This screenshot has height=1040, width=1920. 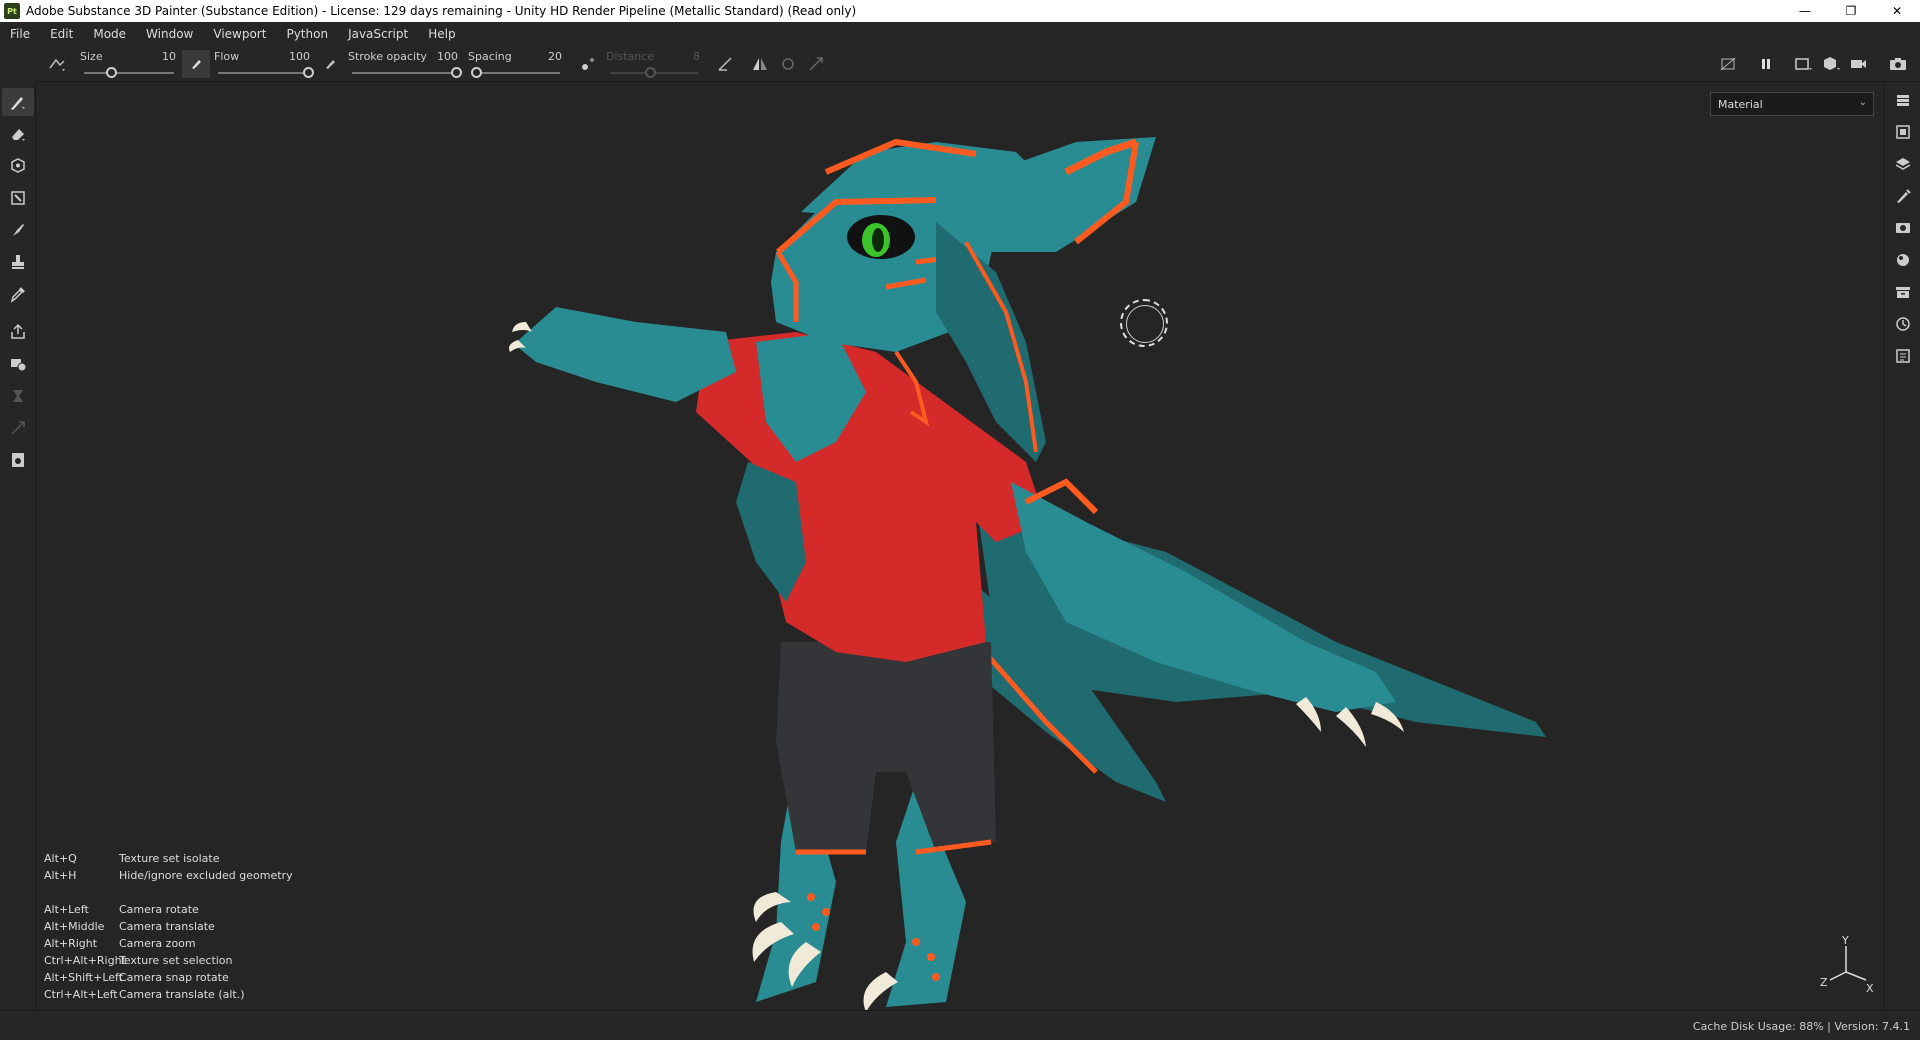 What do you see at coordinates (129, 72) in the screenshot?
I see `size-slider-track` at bounding box center [129, 72].